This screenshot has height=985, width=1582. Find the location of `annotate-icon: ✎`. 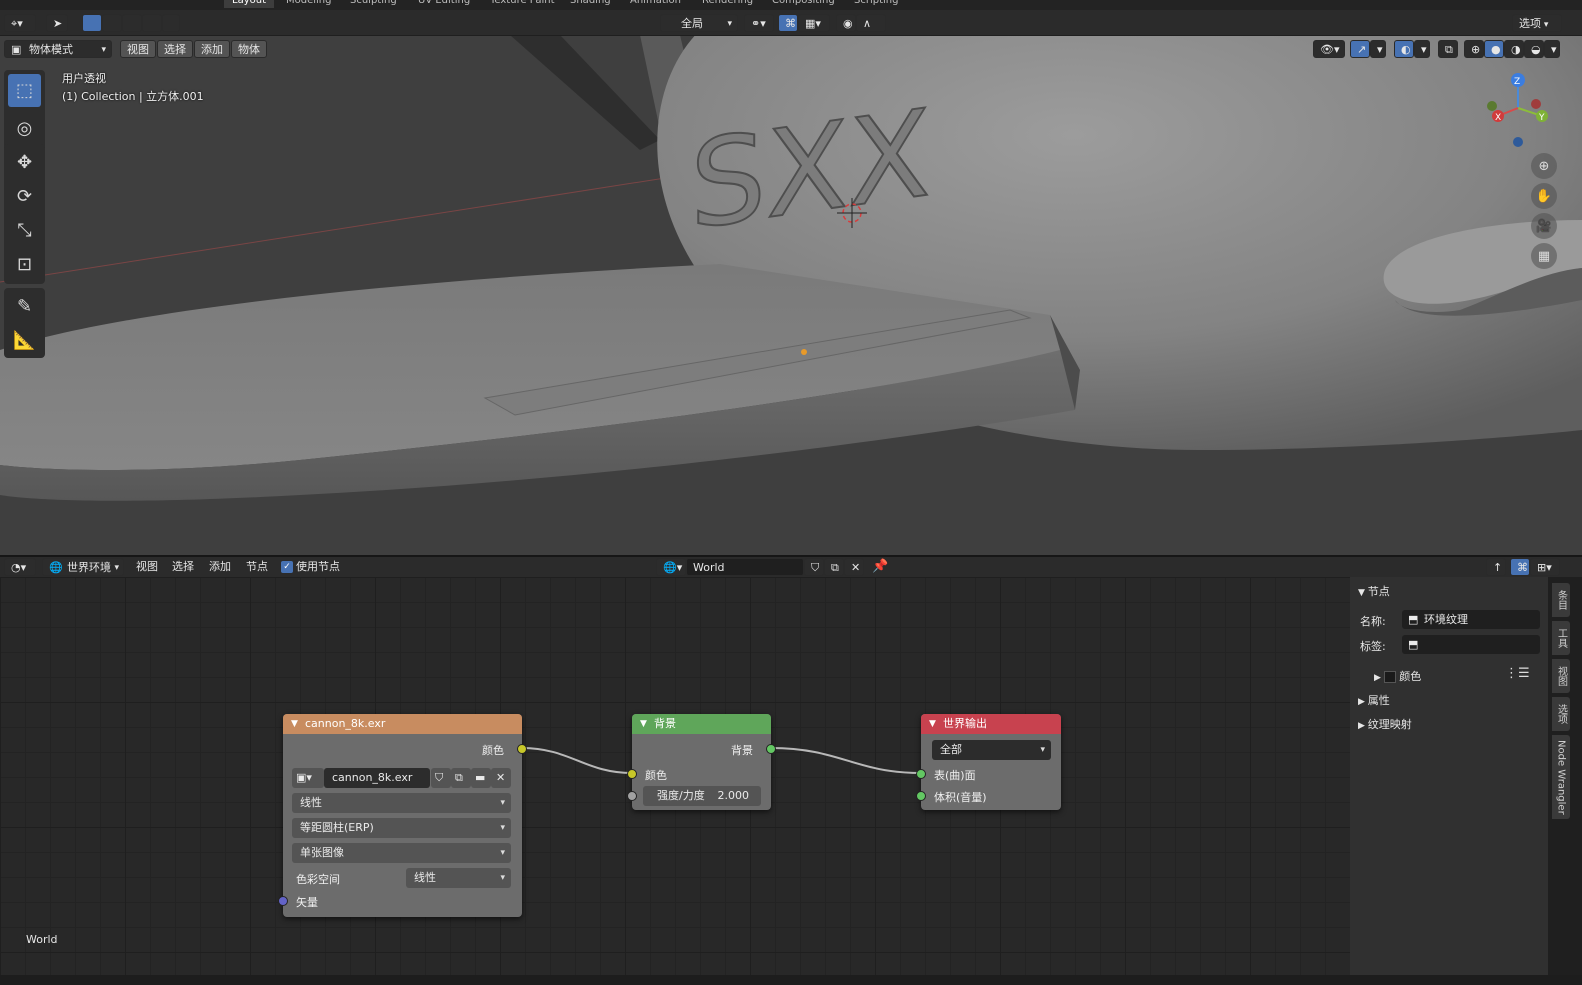

annotate-icon: ✎ is located at coordinates (24, 306).